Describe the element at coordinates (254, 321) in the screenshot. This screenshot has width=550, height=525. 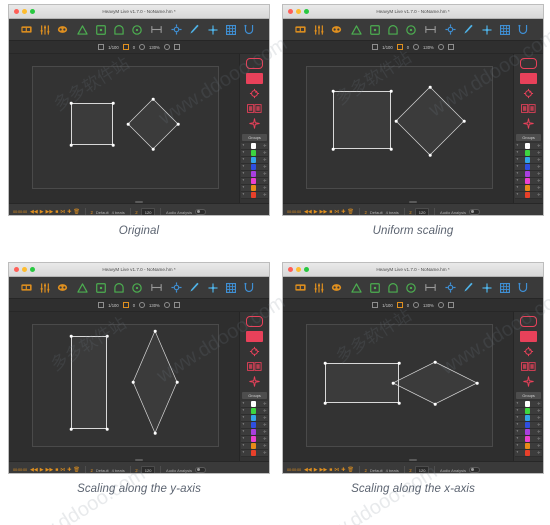
I see `shape-outline-icon` at that location.